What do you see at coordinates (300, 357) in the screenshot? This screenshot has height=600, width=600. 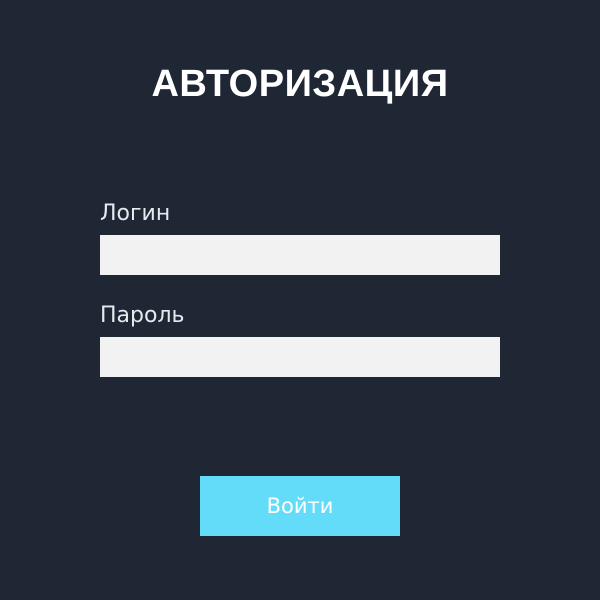 I see `password-input` at bounding box center [300, 357].